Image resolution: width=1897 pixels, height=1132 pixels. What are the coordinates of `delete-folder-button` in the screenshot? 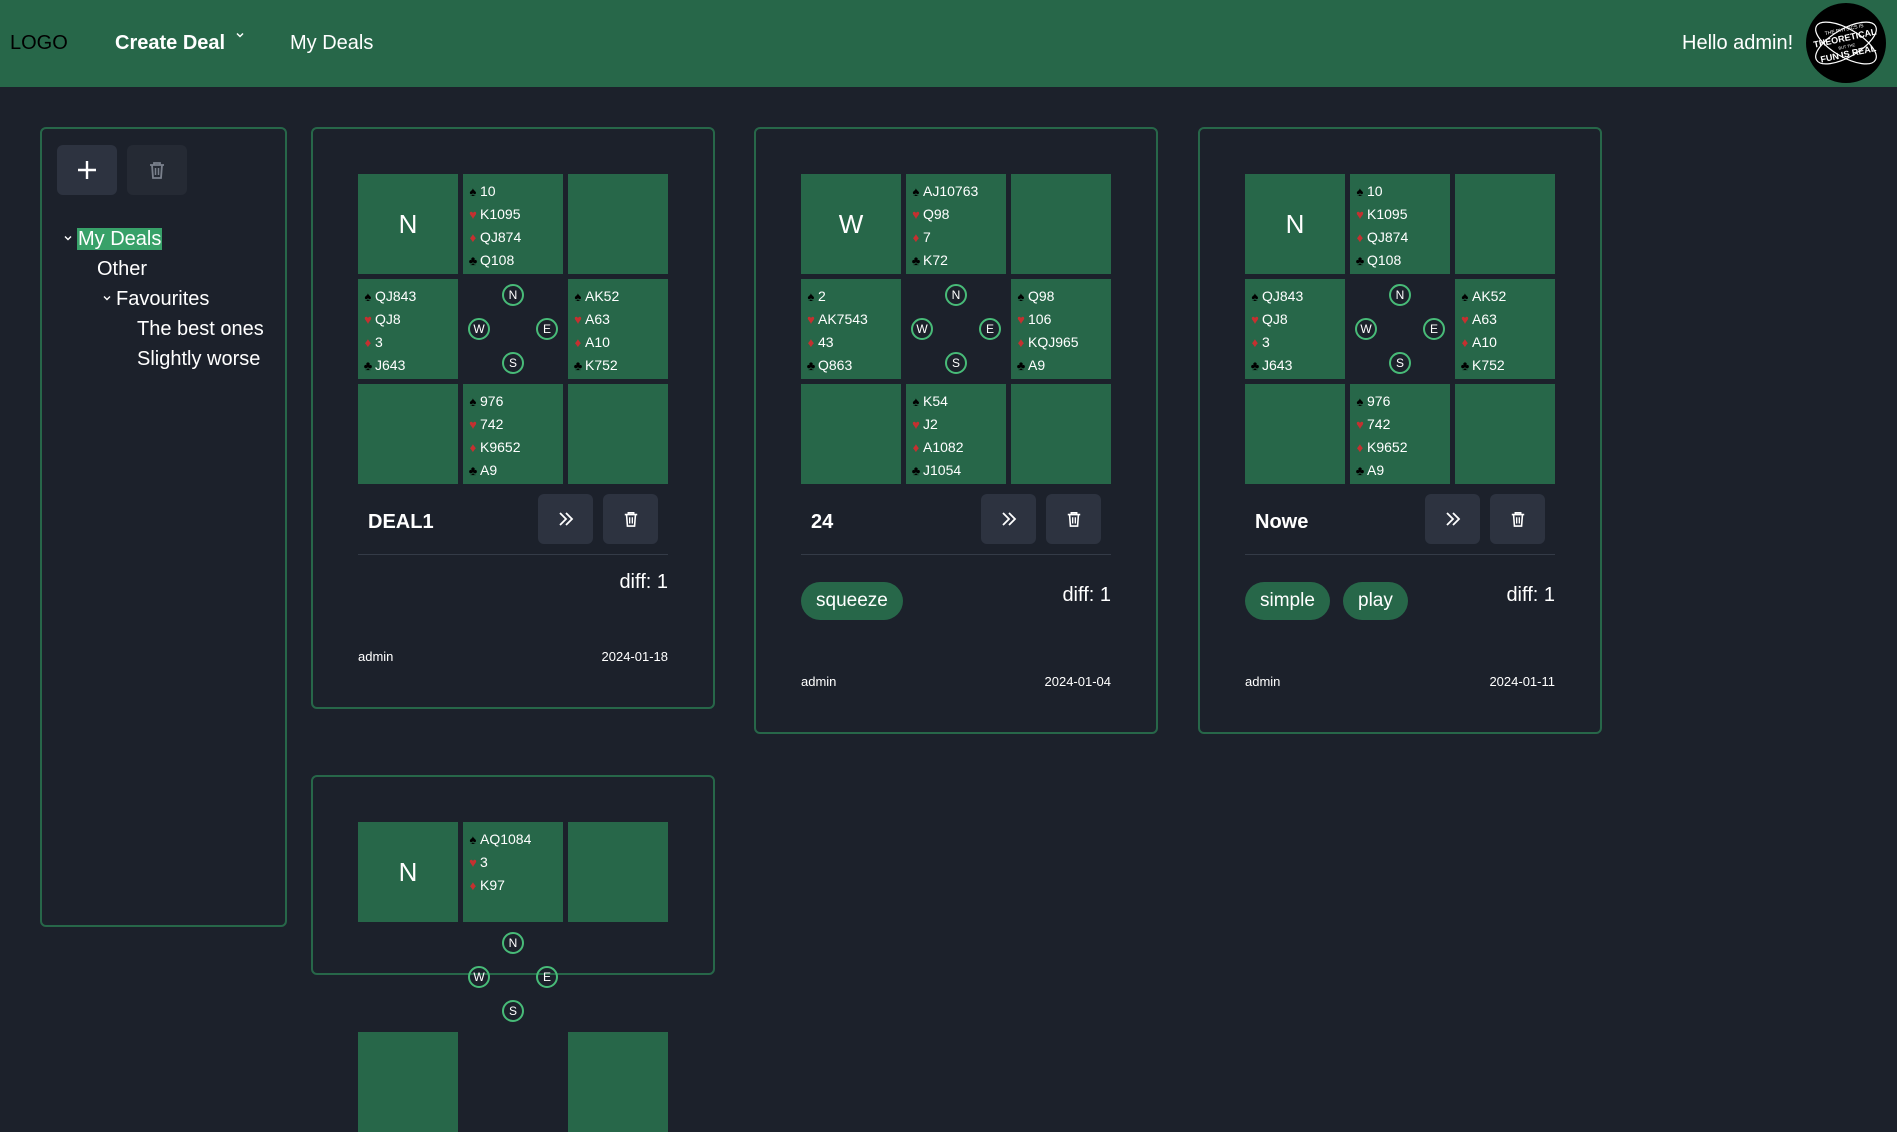 It's located at (157, 170).